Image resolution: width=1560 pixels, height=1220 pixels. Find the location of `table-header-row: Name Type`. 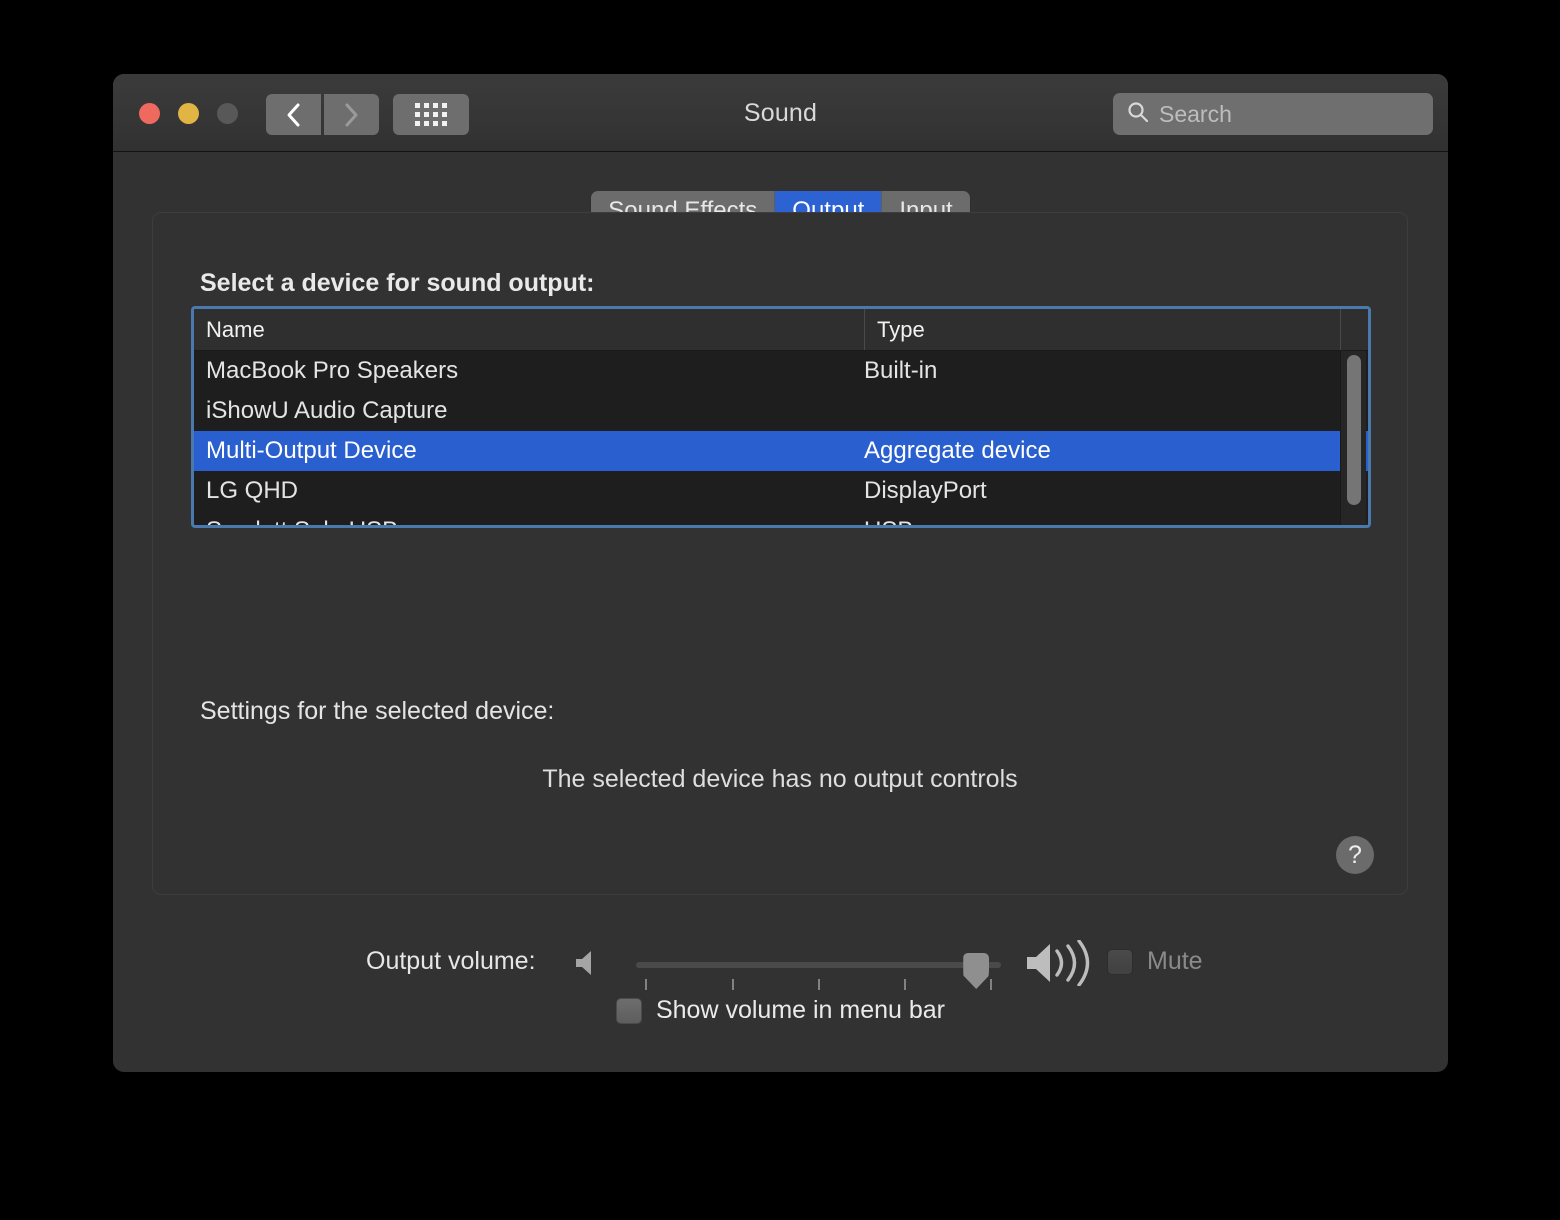

table-header-row: Name Type is located at coordinates (781, 330).